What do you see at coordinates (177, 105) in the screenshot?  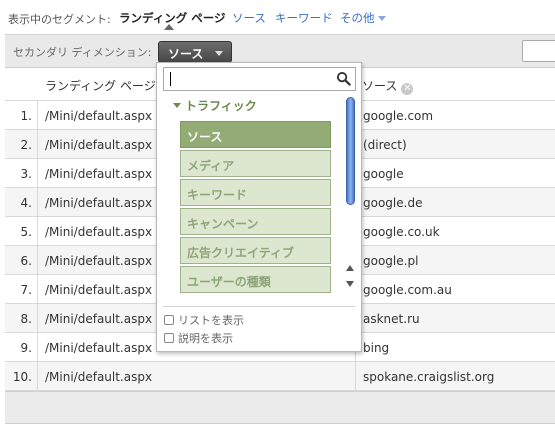 I see `expand-triangle-icon` at bounding box center [177, 105].